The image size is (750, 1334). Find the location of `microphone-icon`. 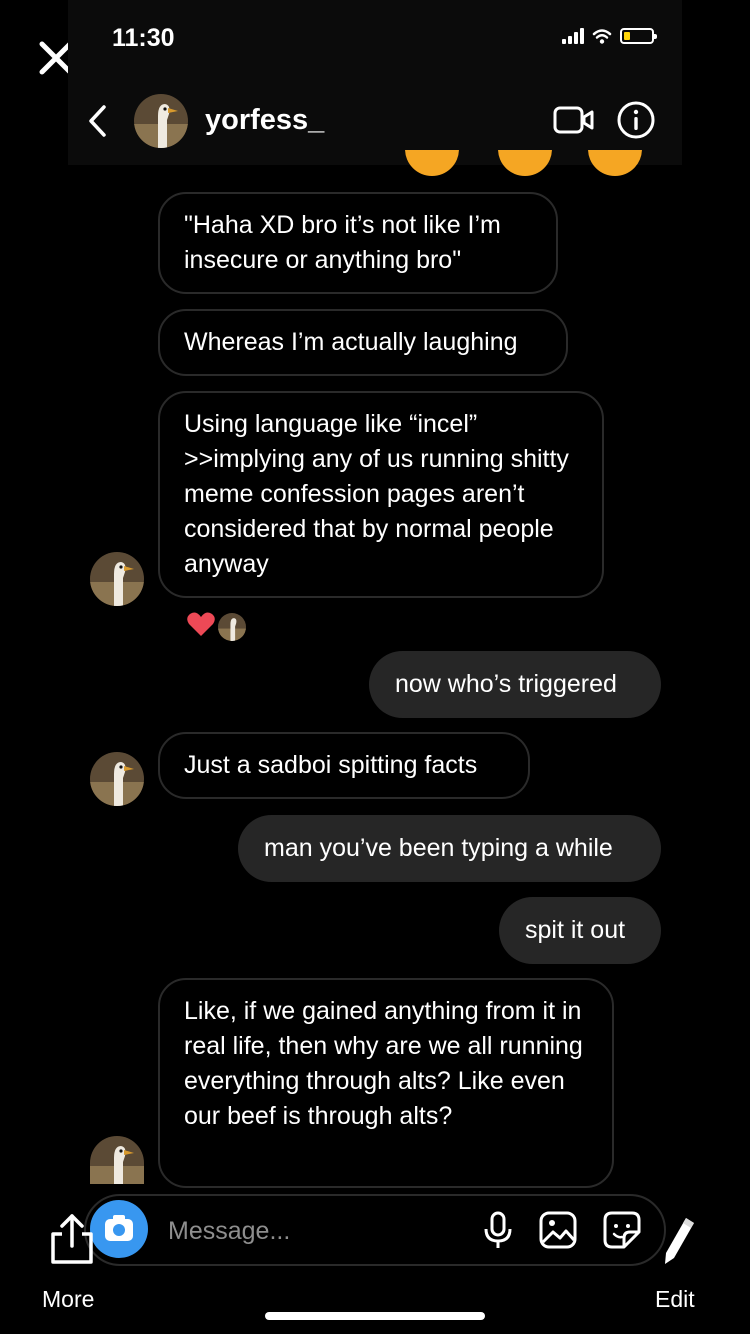

microphone-icon is located at coordinates (498, 1230).